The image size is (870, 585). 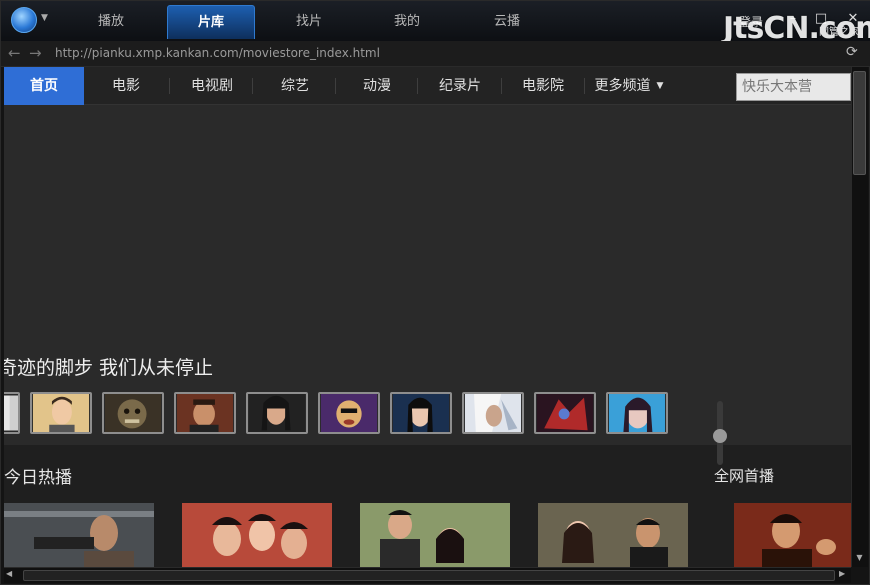 What do you see at coordinates (211, 22) in the screenshot?
I see `tab-library: 片库` at bounding box center [211, 22].